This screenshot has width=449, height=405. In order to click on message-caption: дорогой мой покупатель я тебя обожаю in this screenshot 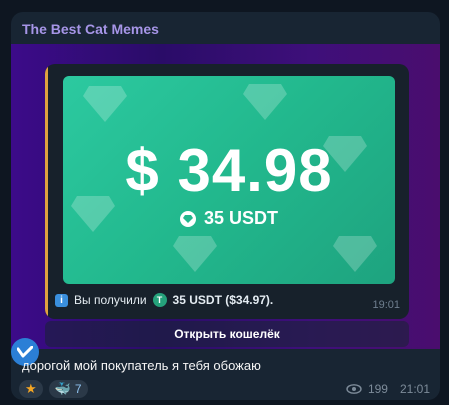, I will do `click(141, 365)`.